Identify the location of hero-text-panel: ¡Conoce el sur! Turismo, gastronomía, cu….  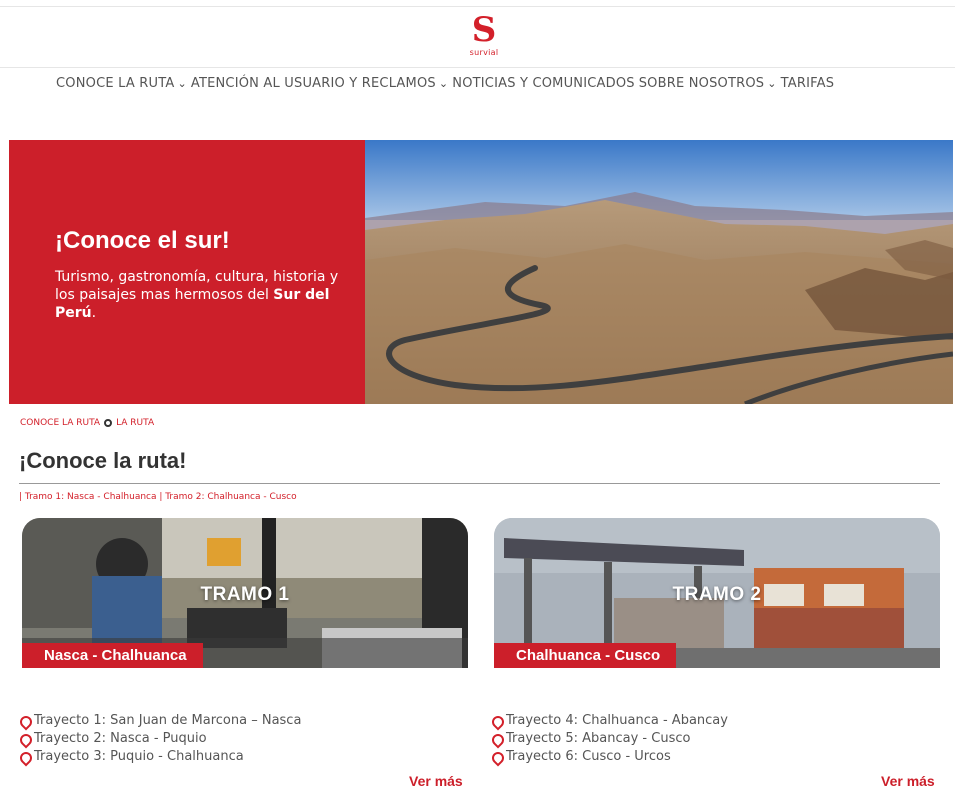
(187, 272).